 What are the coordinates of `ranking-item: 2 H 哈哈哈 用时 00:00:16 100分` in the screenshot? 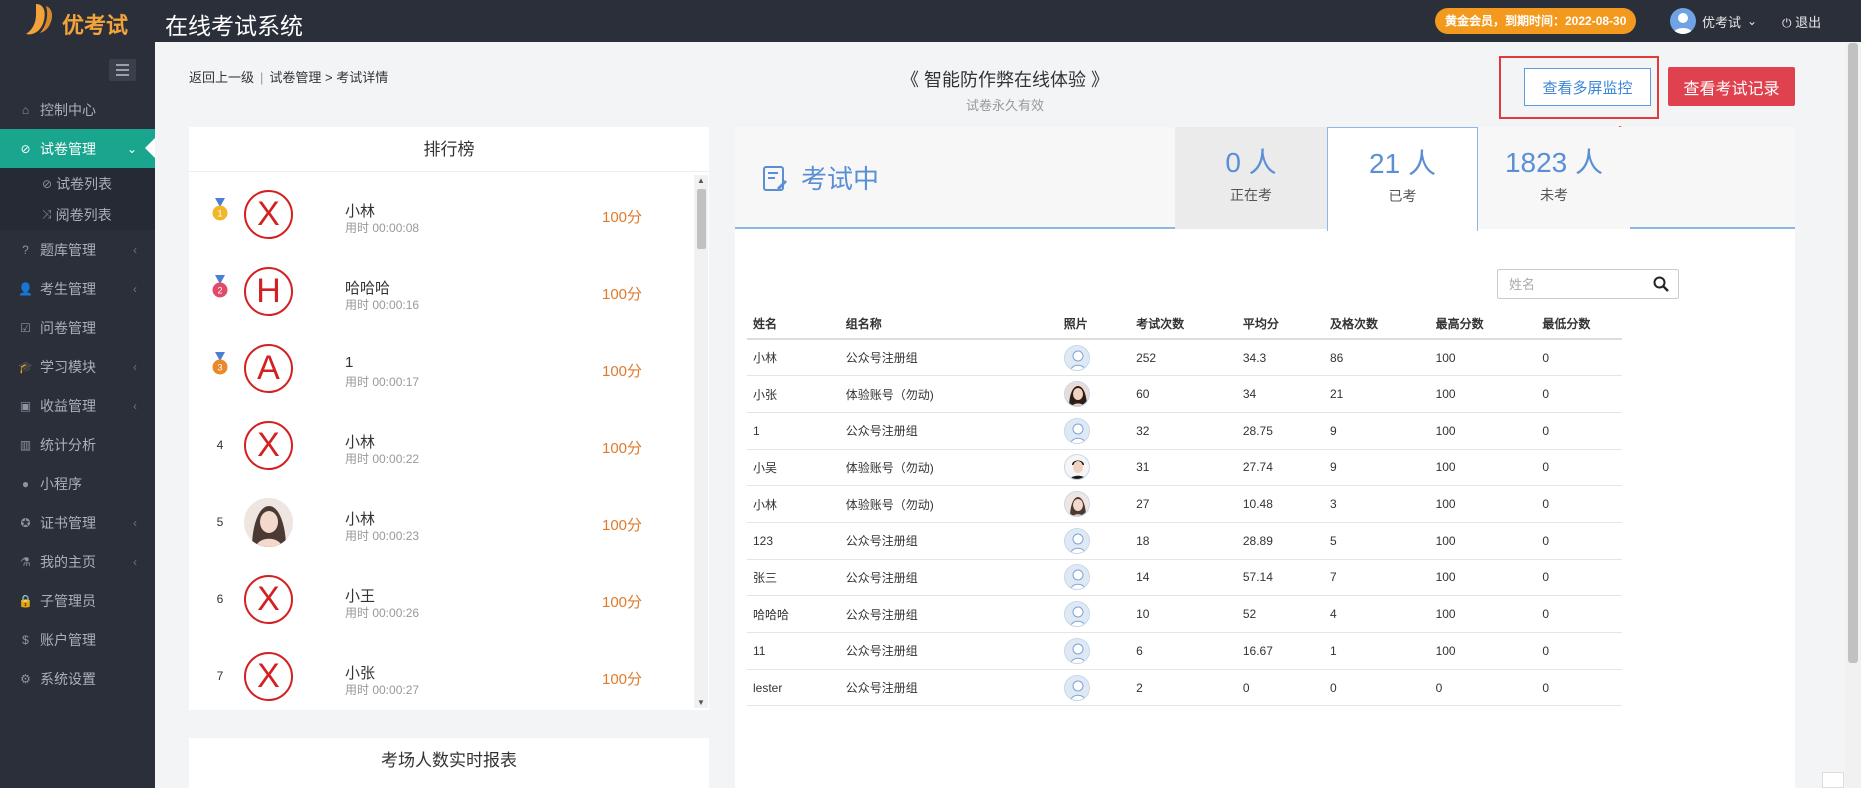 It's located at (441, 290).